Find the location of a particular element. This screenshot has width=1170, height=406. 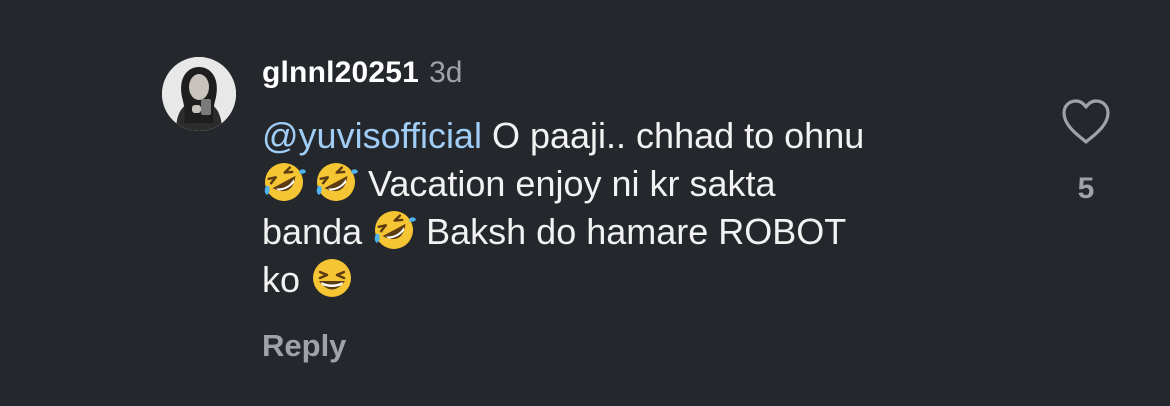

avatar is located at coordinates (199, 94).